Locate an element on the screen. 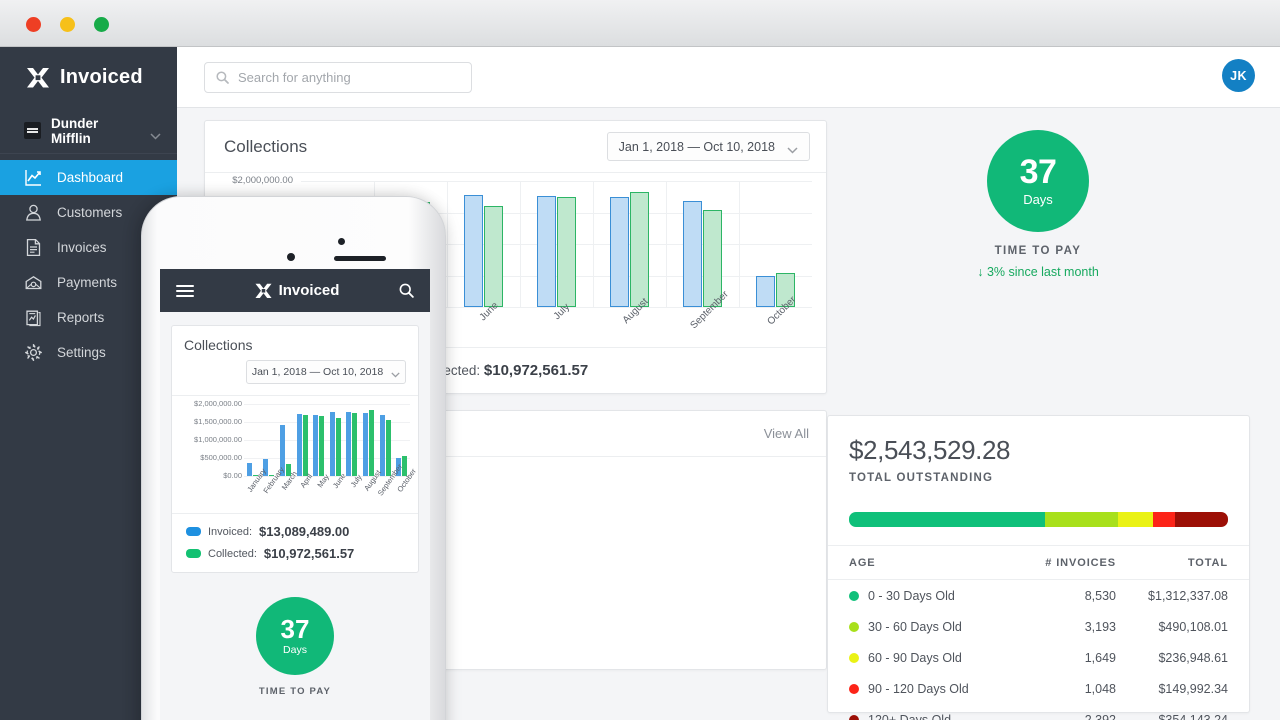 This screenshot has width=1280, height=720. search-icon is located at coordinates (406, 290).